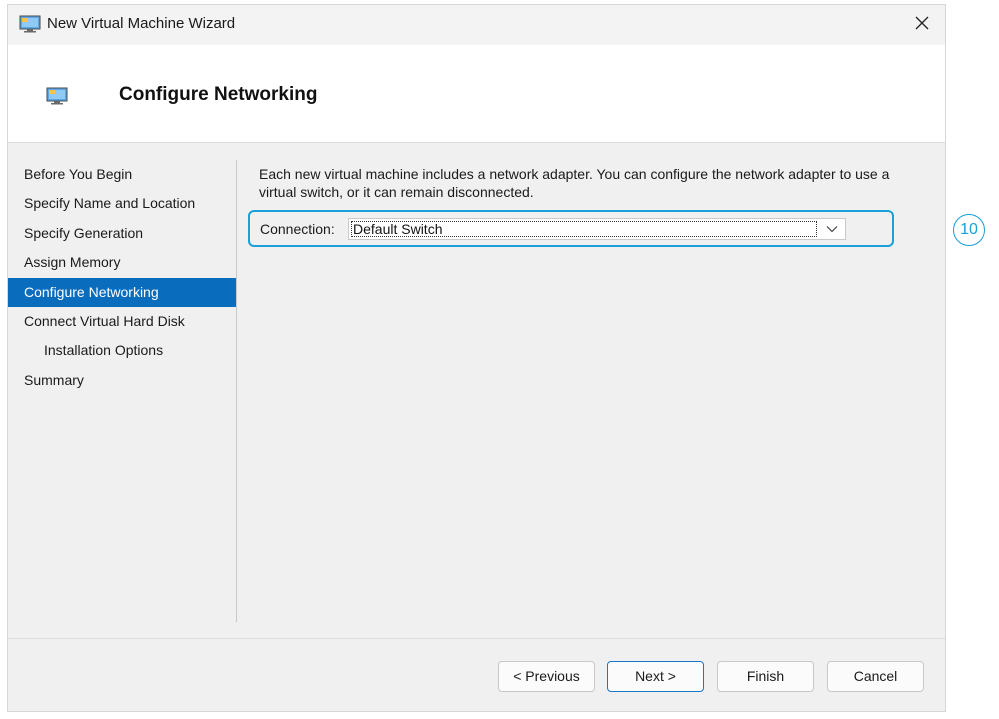 The image size is (999, 719). What do you see at coordinates (122, 350) in the screenshot?
I see `sidebar-item-installation-options: Installation Options` at bounding box center [122, 350].